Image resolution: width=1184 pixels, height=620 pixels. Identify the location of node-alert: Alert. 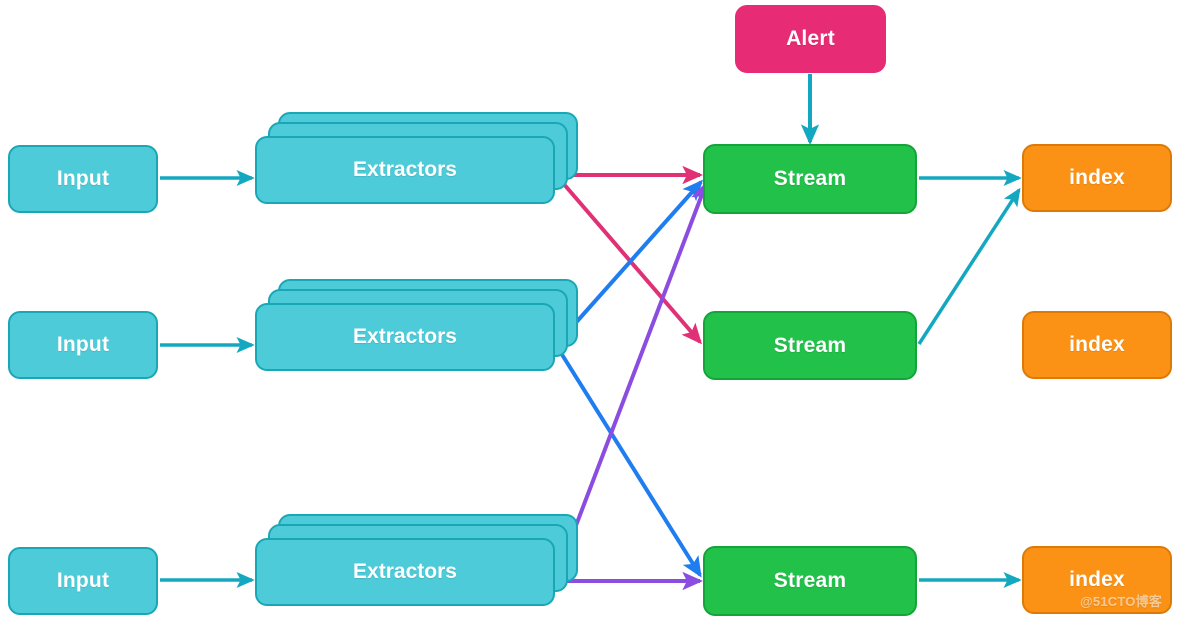
(810, 39).